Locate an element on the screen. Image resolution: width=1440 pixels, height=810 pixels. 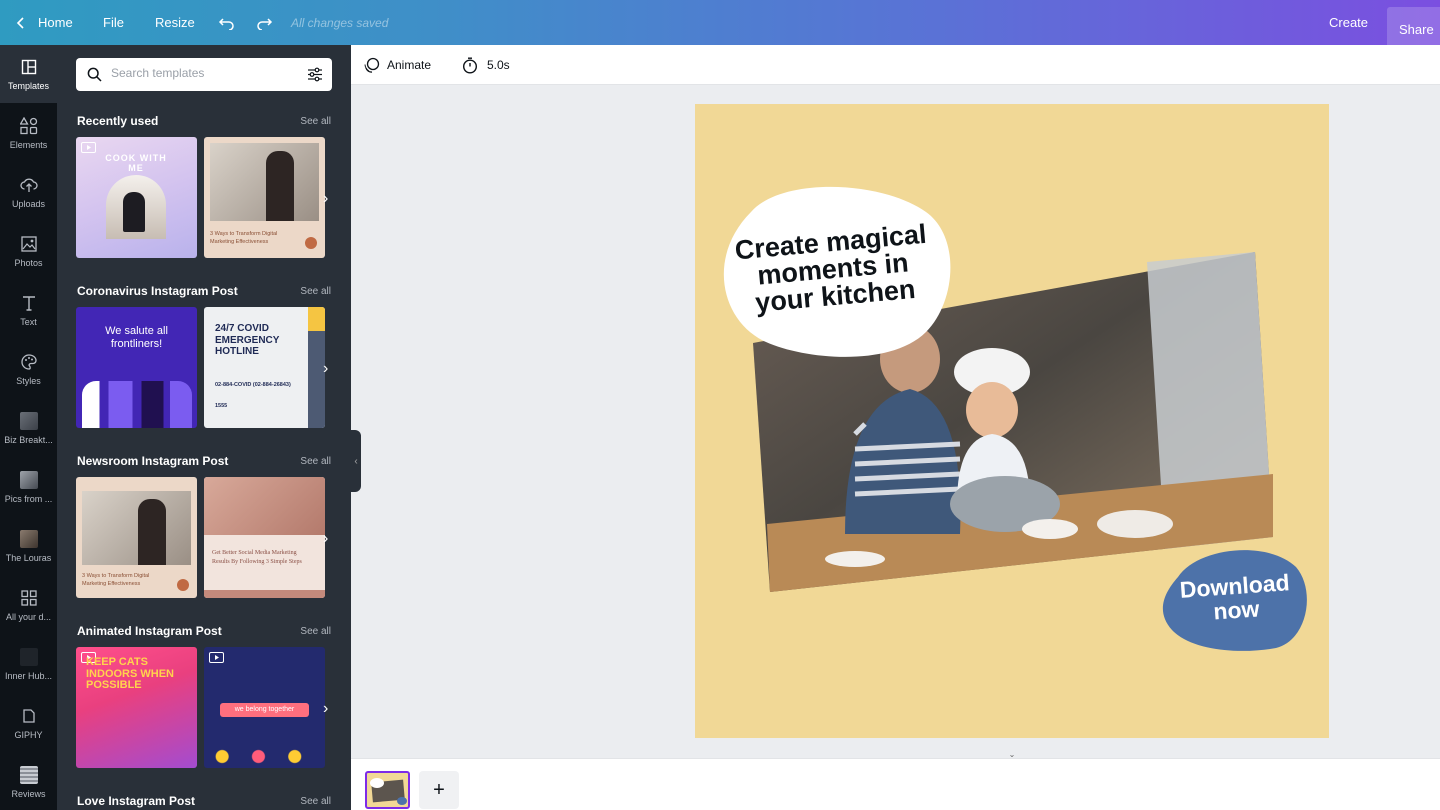
reviews-icon is located at coordinates (28, 774).